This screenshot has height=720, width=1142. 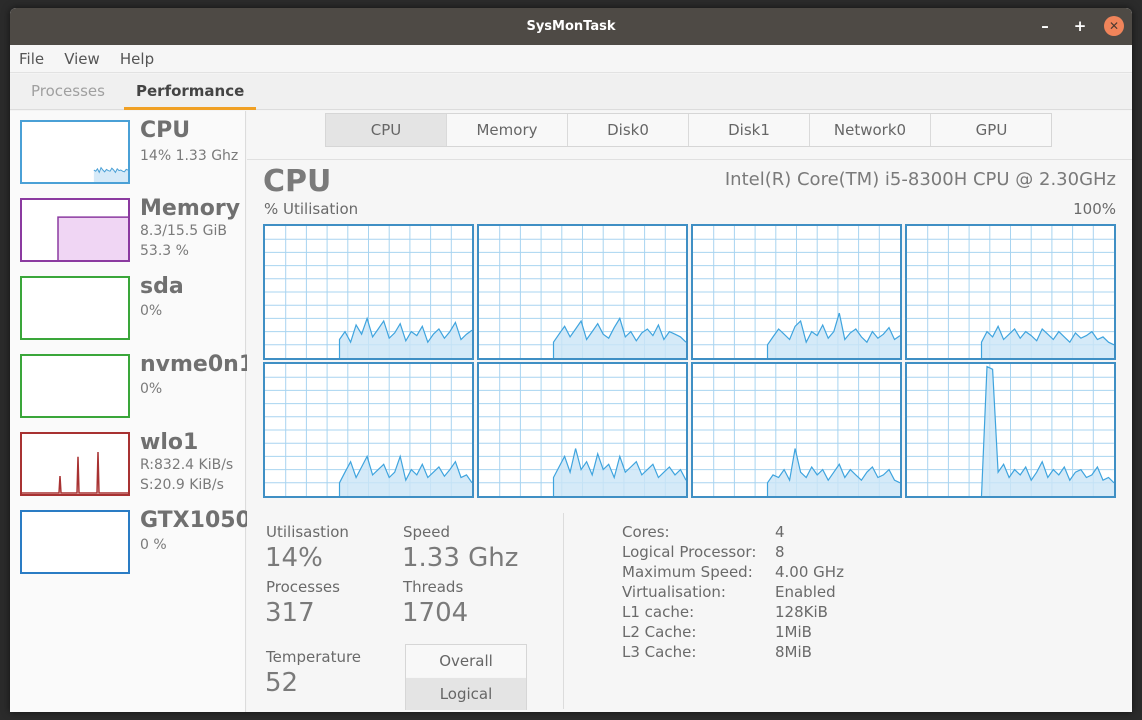 I want to click on tab-network0: Network0, so click(x=870, y=130).